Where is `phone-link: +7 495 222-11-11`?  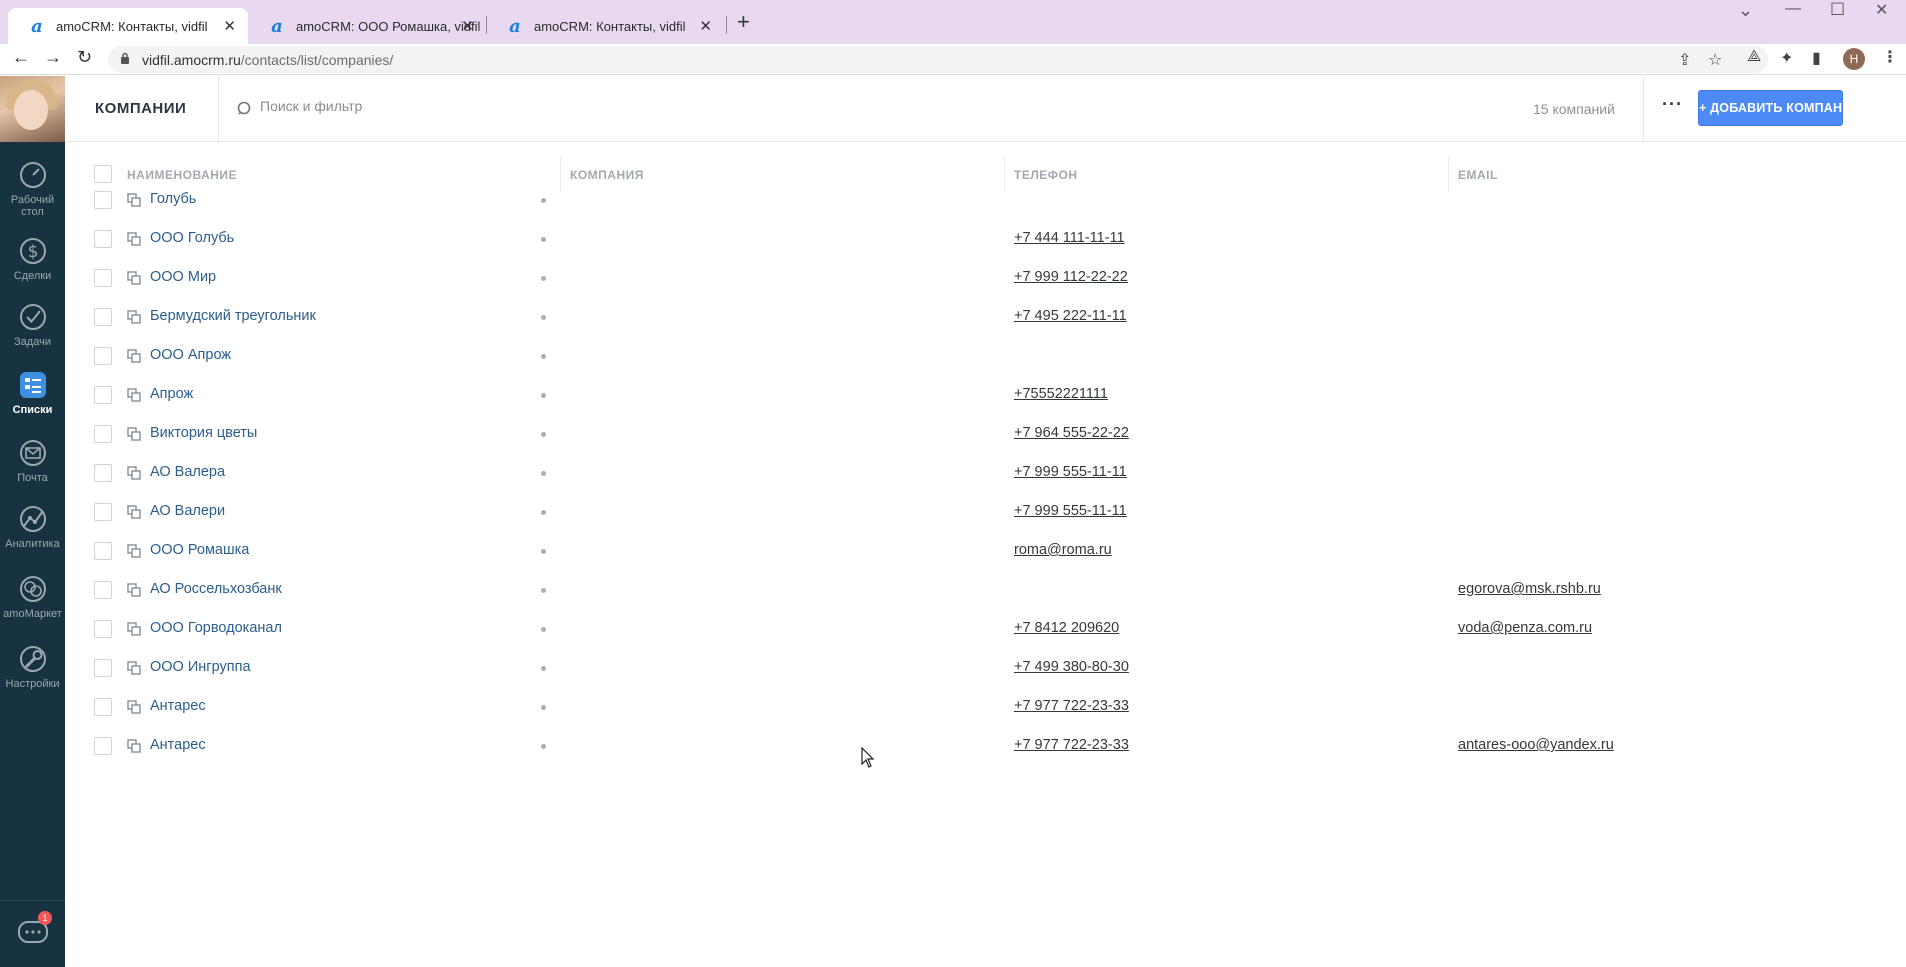 phone-link: +7 495 222-11-11 is located at coordinates (1070, 316).